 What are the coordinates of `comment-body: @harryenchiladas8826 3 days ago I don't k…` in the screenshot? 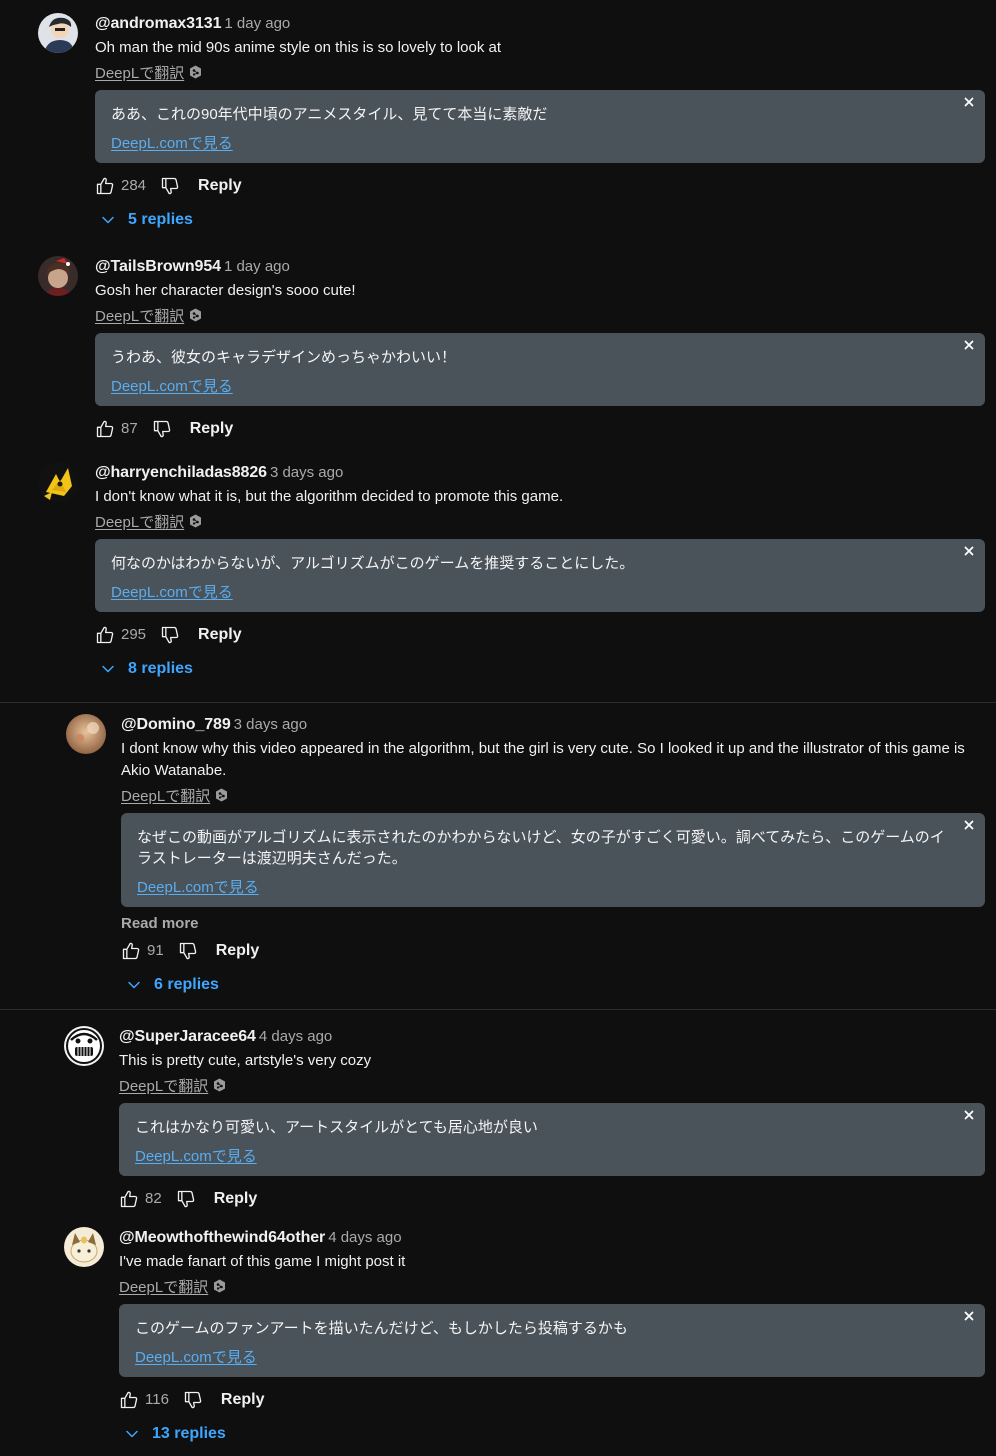 It's located at (540, 573).